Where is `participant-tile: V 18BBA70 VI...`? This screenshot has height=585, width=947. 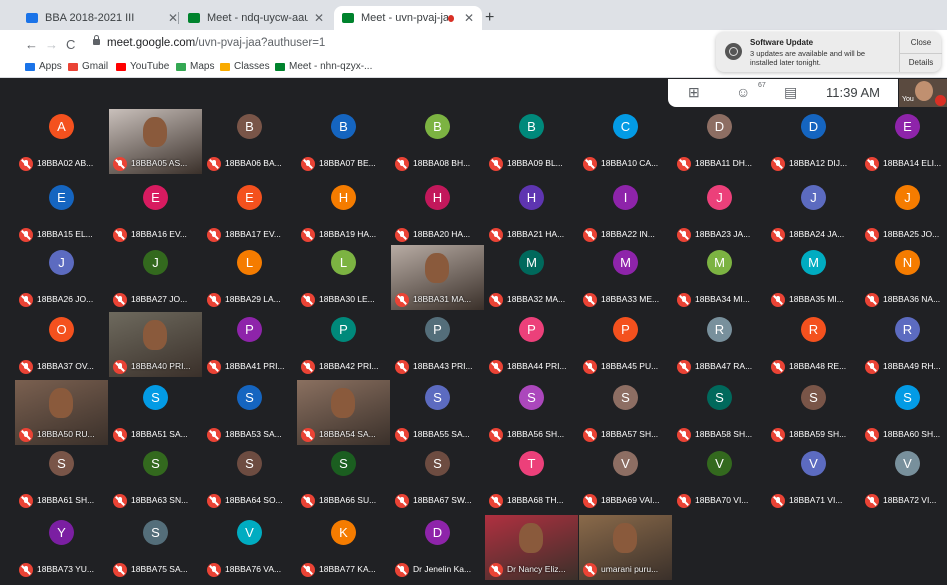
participant-tile: V 18BBA70 VI... is located at coordinates (719, 478).